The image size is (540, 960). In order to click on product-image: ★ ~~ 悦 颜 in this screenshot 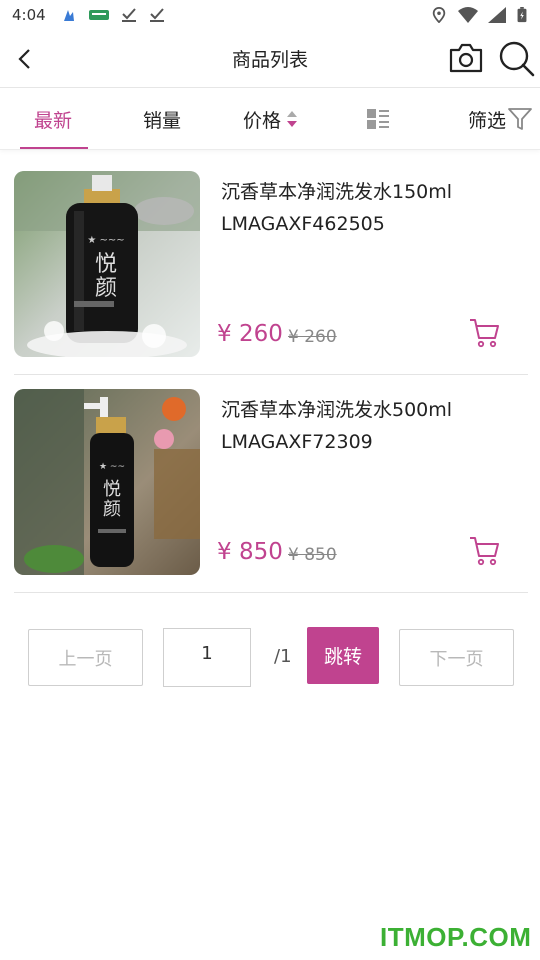, I will do `click(107, 482)`.